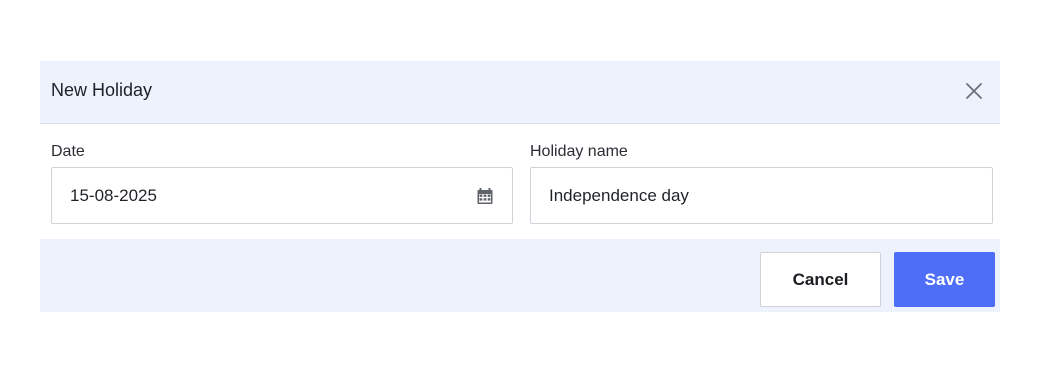  What do you see at coordinates (820, 279) in the screenshot?
I see `cancel-button: Cancel` at bounding box center [820, 279].